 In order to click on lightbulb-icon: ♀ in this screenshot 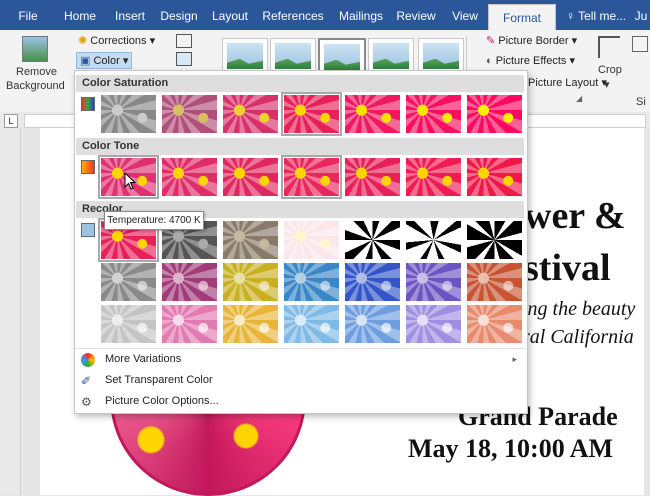, I will do `click(570, 16)`.